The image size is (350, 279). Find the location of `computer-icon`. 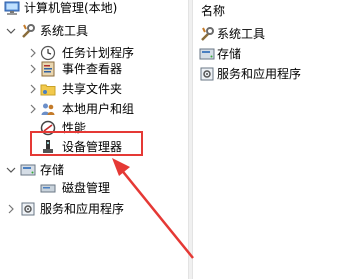

computer-icon is located at coordinates (12, 8).